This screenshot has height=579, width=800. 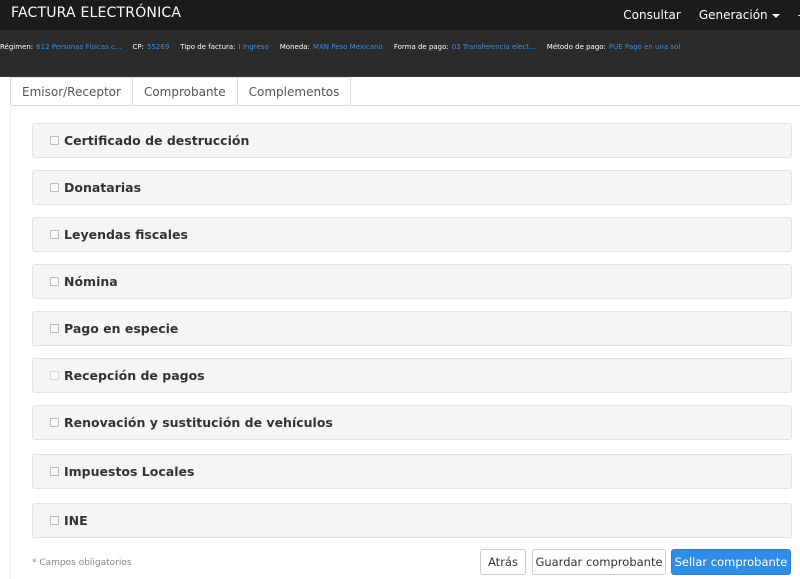 What do you see at coordinates (103, 187) in the screenshot?
I see `complement-label: Donatarias` at bounding box center [103, 187].